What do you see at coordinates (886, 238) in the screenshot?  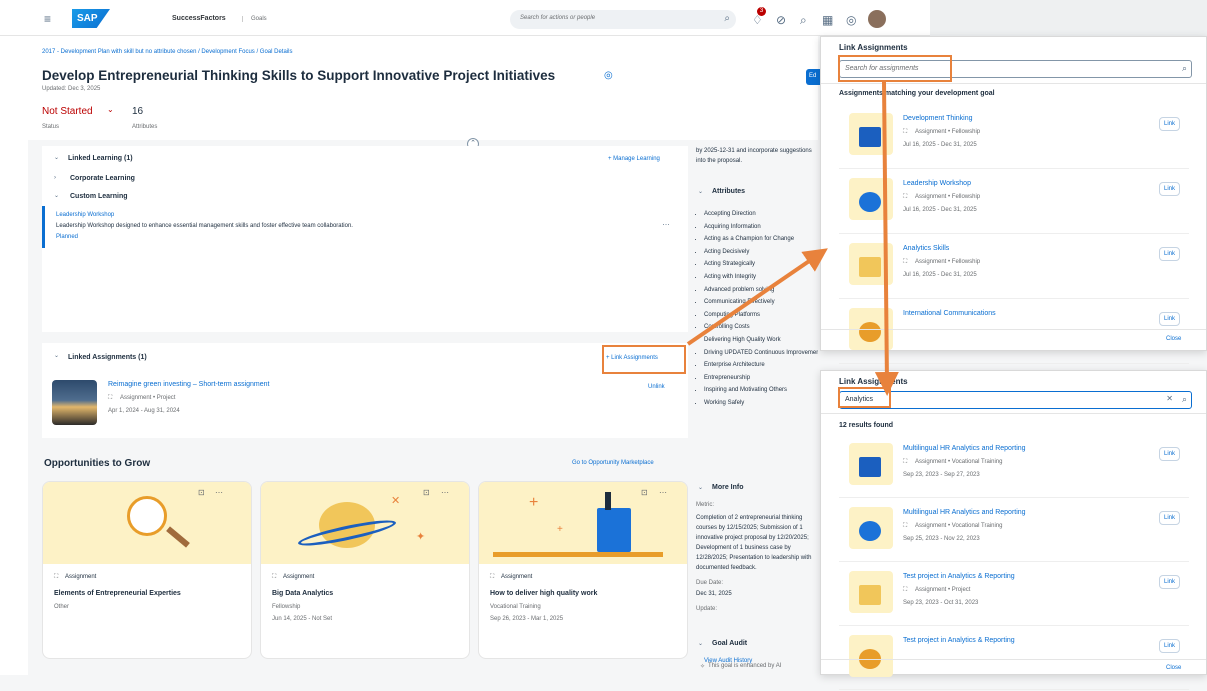 I see `arrow-to-search` at bounding box center [886, 238].